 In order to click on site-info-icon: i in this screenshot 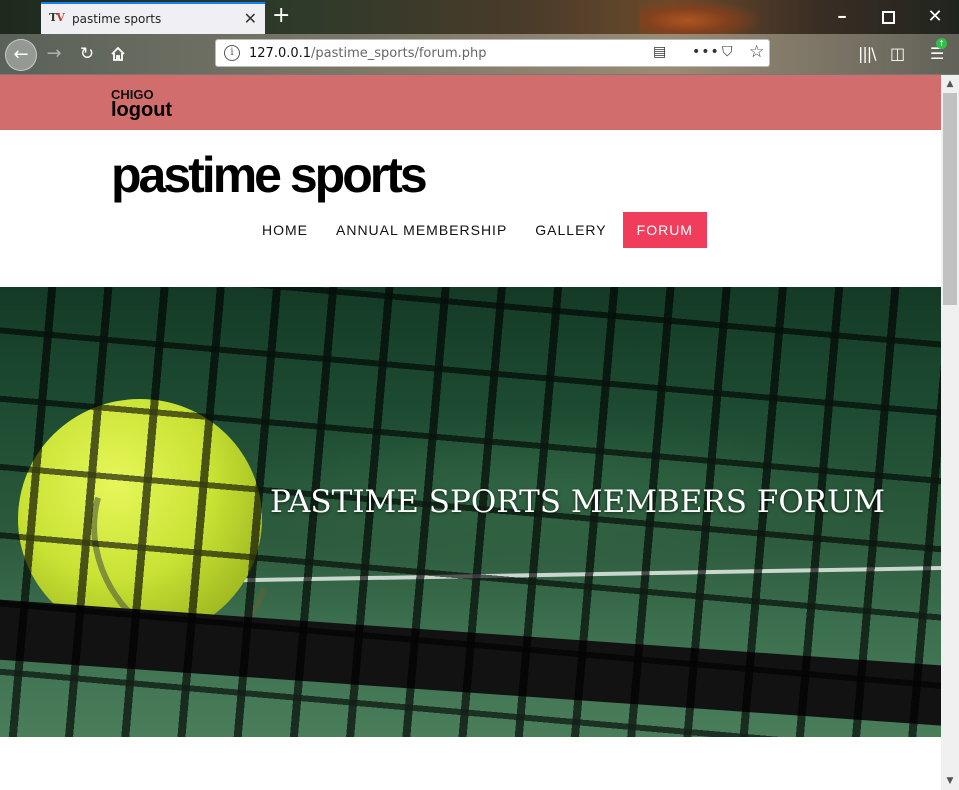, I will do `click(232, 53)`.